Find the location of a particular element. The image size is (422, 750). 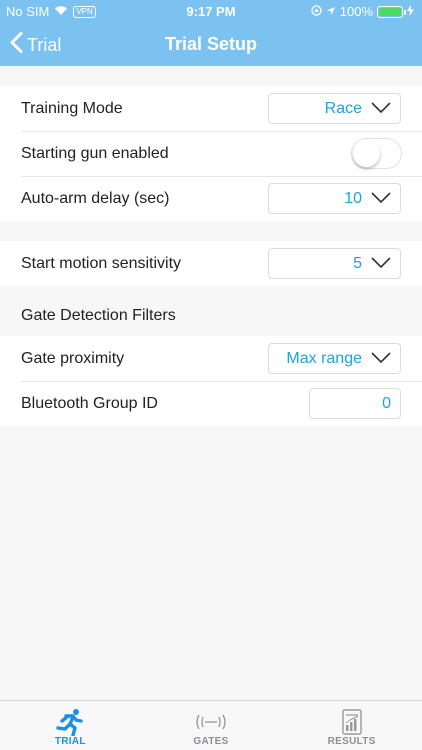

auto-arm-delay-dropdown: 10 is located at coordinates (334, 198).